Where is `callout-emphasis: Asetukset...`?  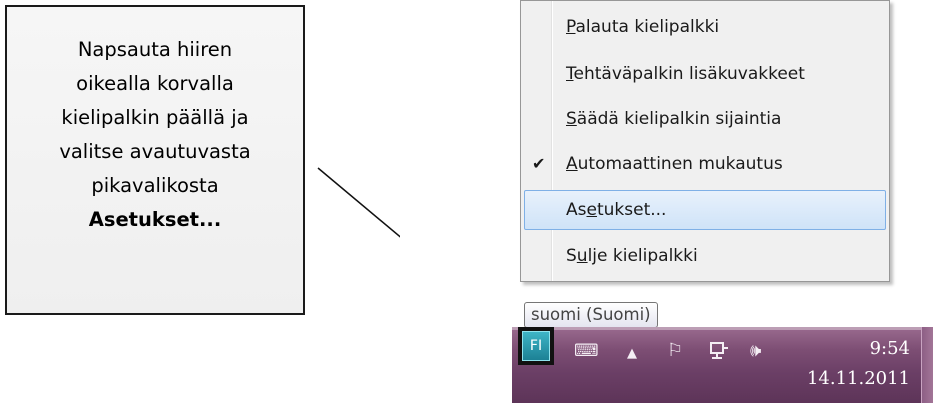
callout-emphasis: Asetukset... is located at coordinates (155, 219).